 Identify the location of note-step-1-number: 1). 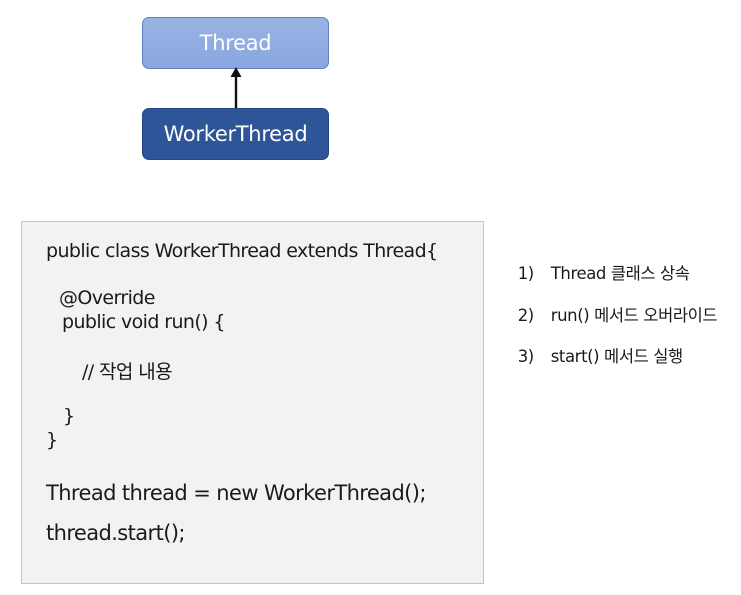
(526, 273).